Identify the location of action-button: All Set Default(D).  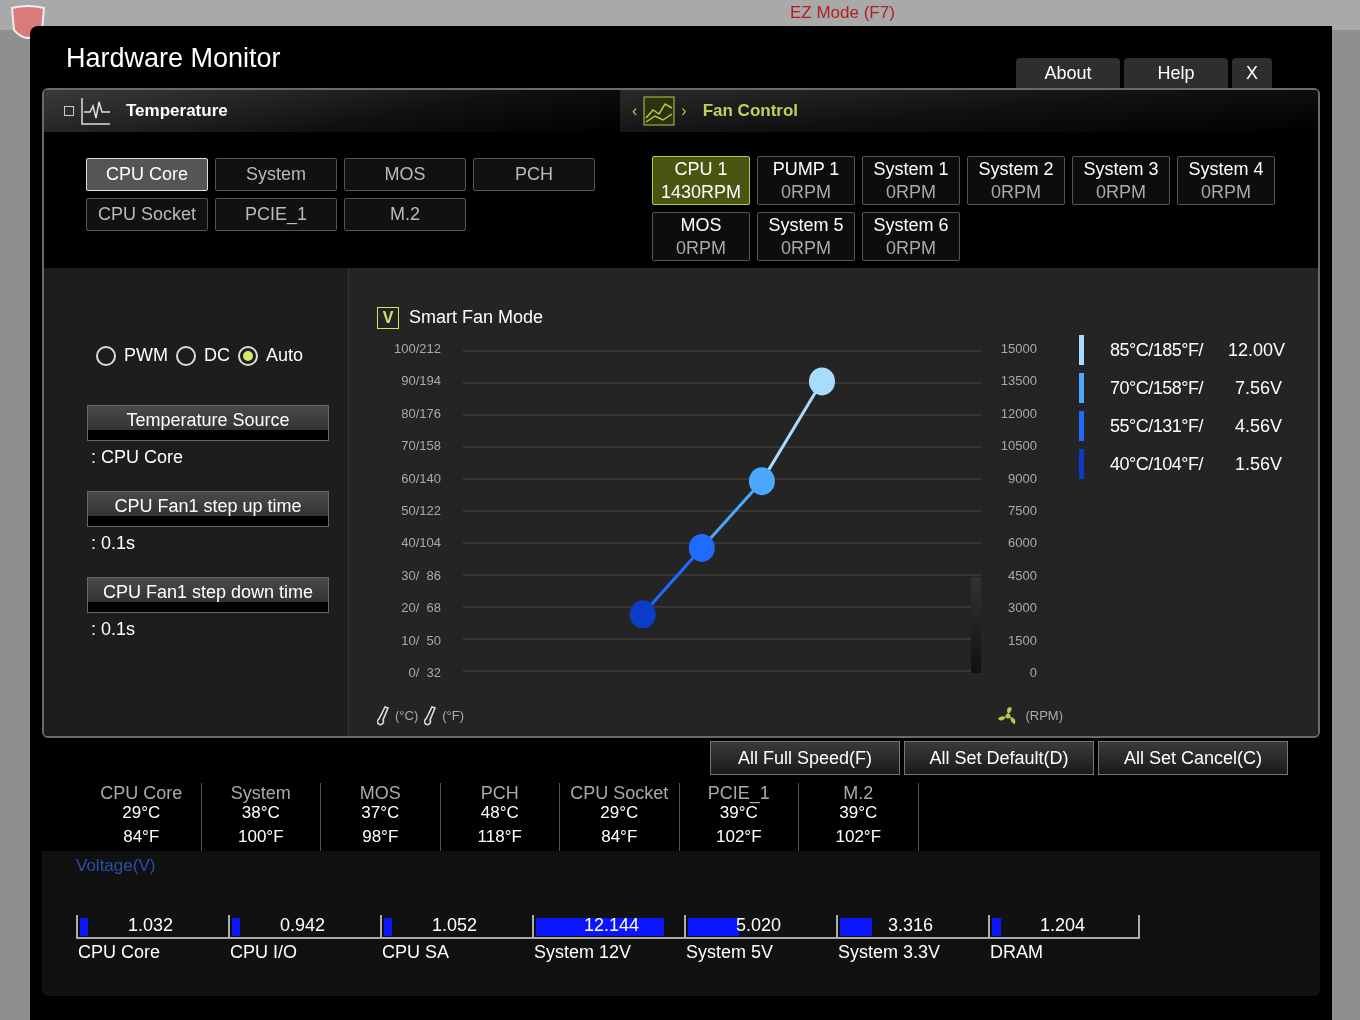
(999, 758).